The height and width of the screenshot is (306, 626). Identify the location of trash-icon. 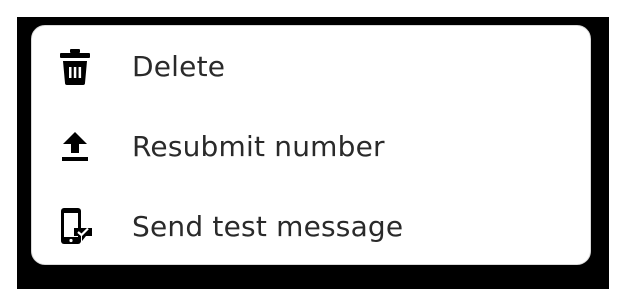
(75, 66).